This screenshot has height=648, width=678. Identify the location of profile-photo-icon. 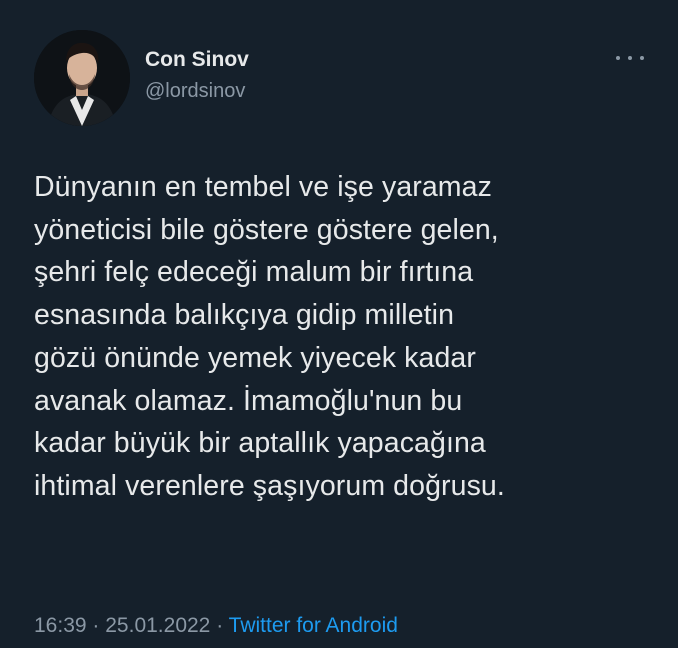
(82, 78).